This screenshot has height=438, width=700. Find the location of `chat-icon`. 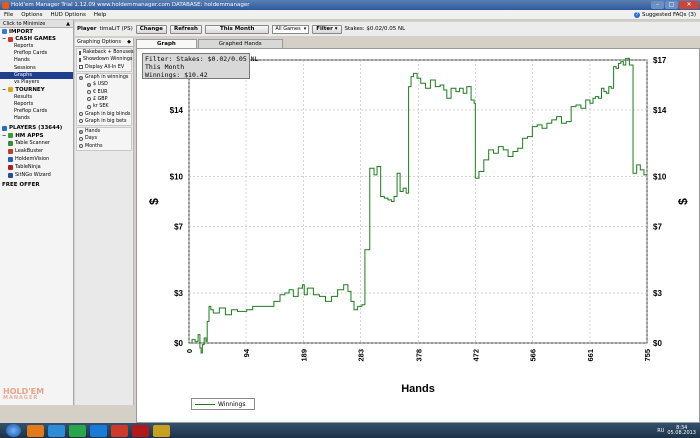

chat-icon is located at coordinates (77, 430).